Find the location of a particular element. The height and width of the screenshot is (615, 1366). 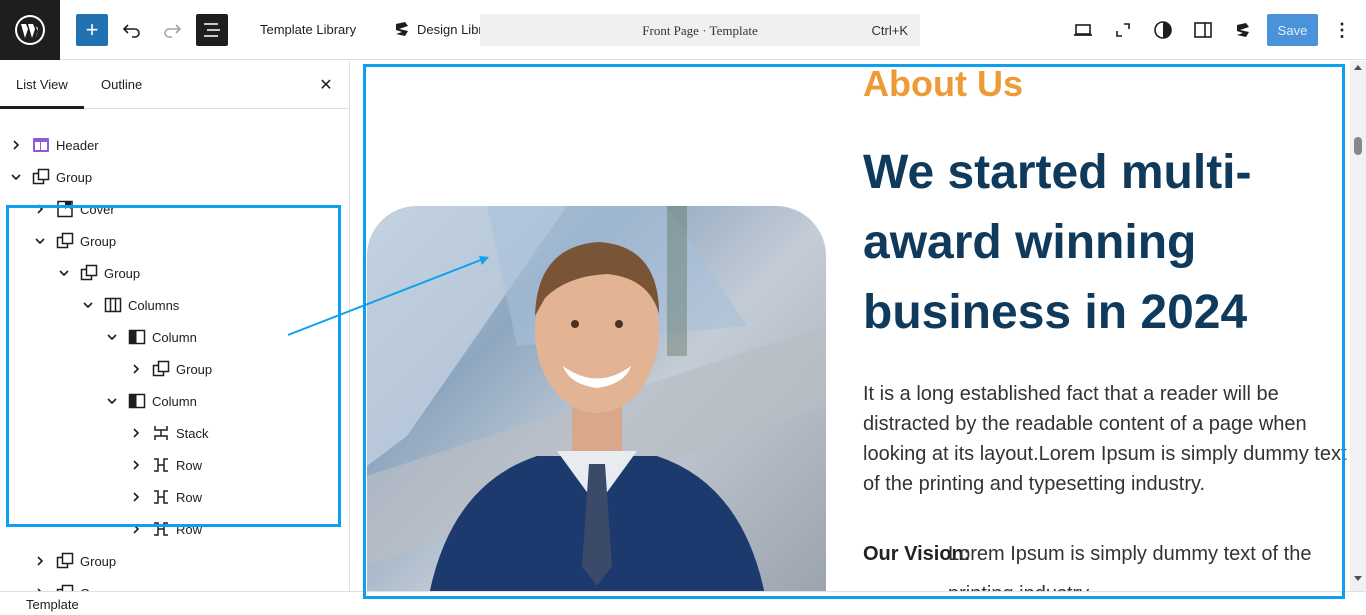

styles-button is located at coordinates (1163, 30).